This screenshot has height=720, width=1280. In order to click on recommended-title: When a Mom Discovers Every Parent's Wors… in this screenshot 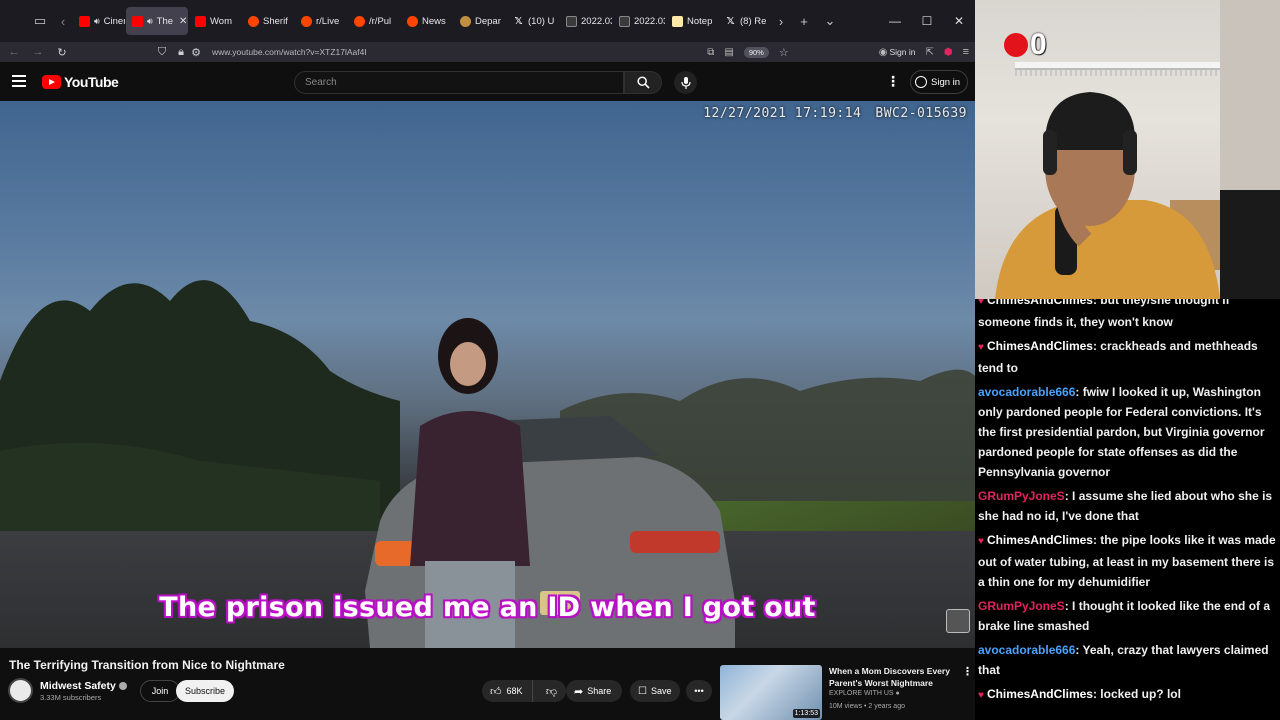, I will do `click(894, 677)`.